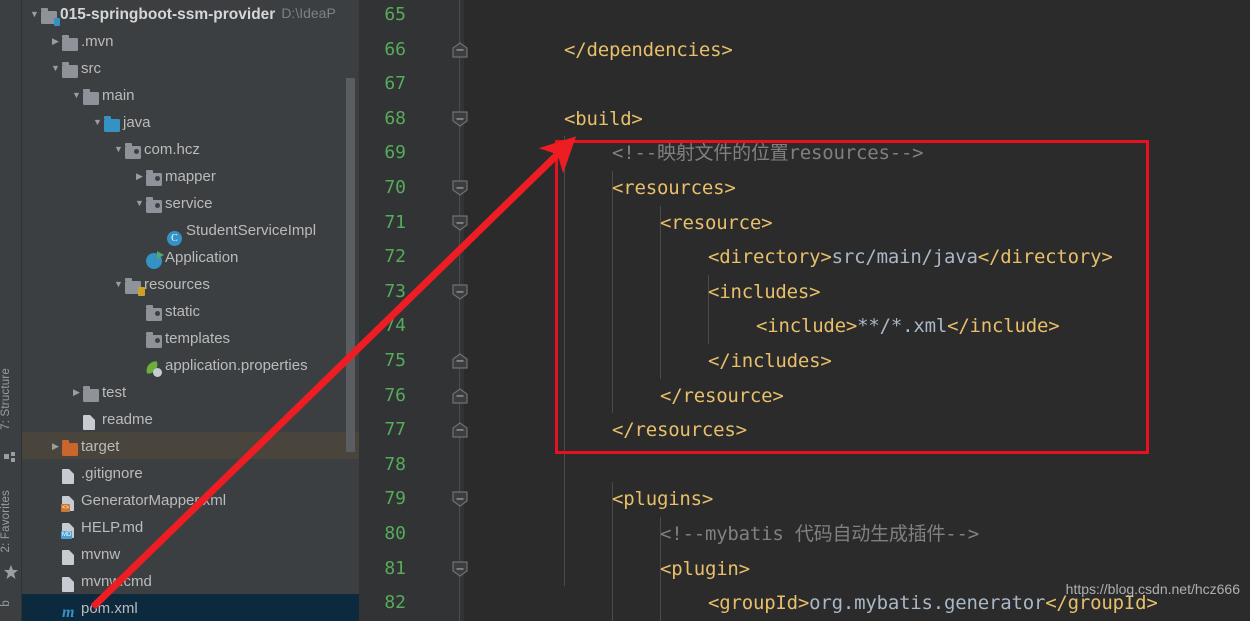 The image size is (1250, 621). I want to click on code-line-66: </dependencies>, so click(648, 50).